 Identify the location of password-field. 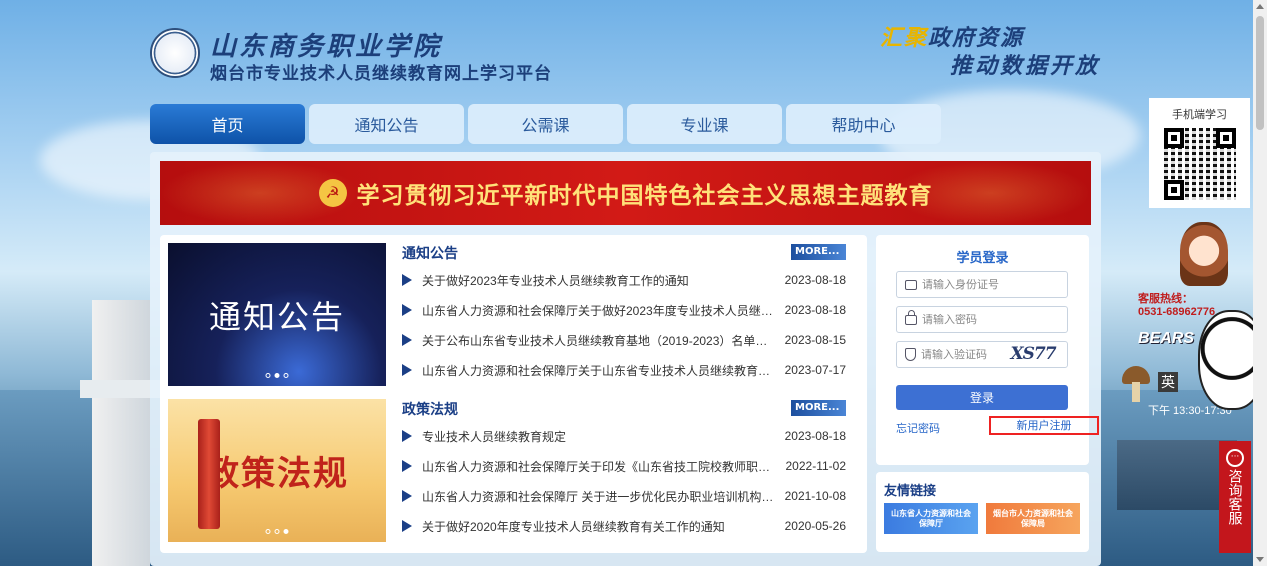
(982, 319).